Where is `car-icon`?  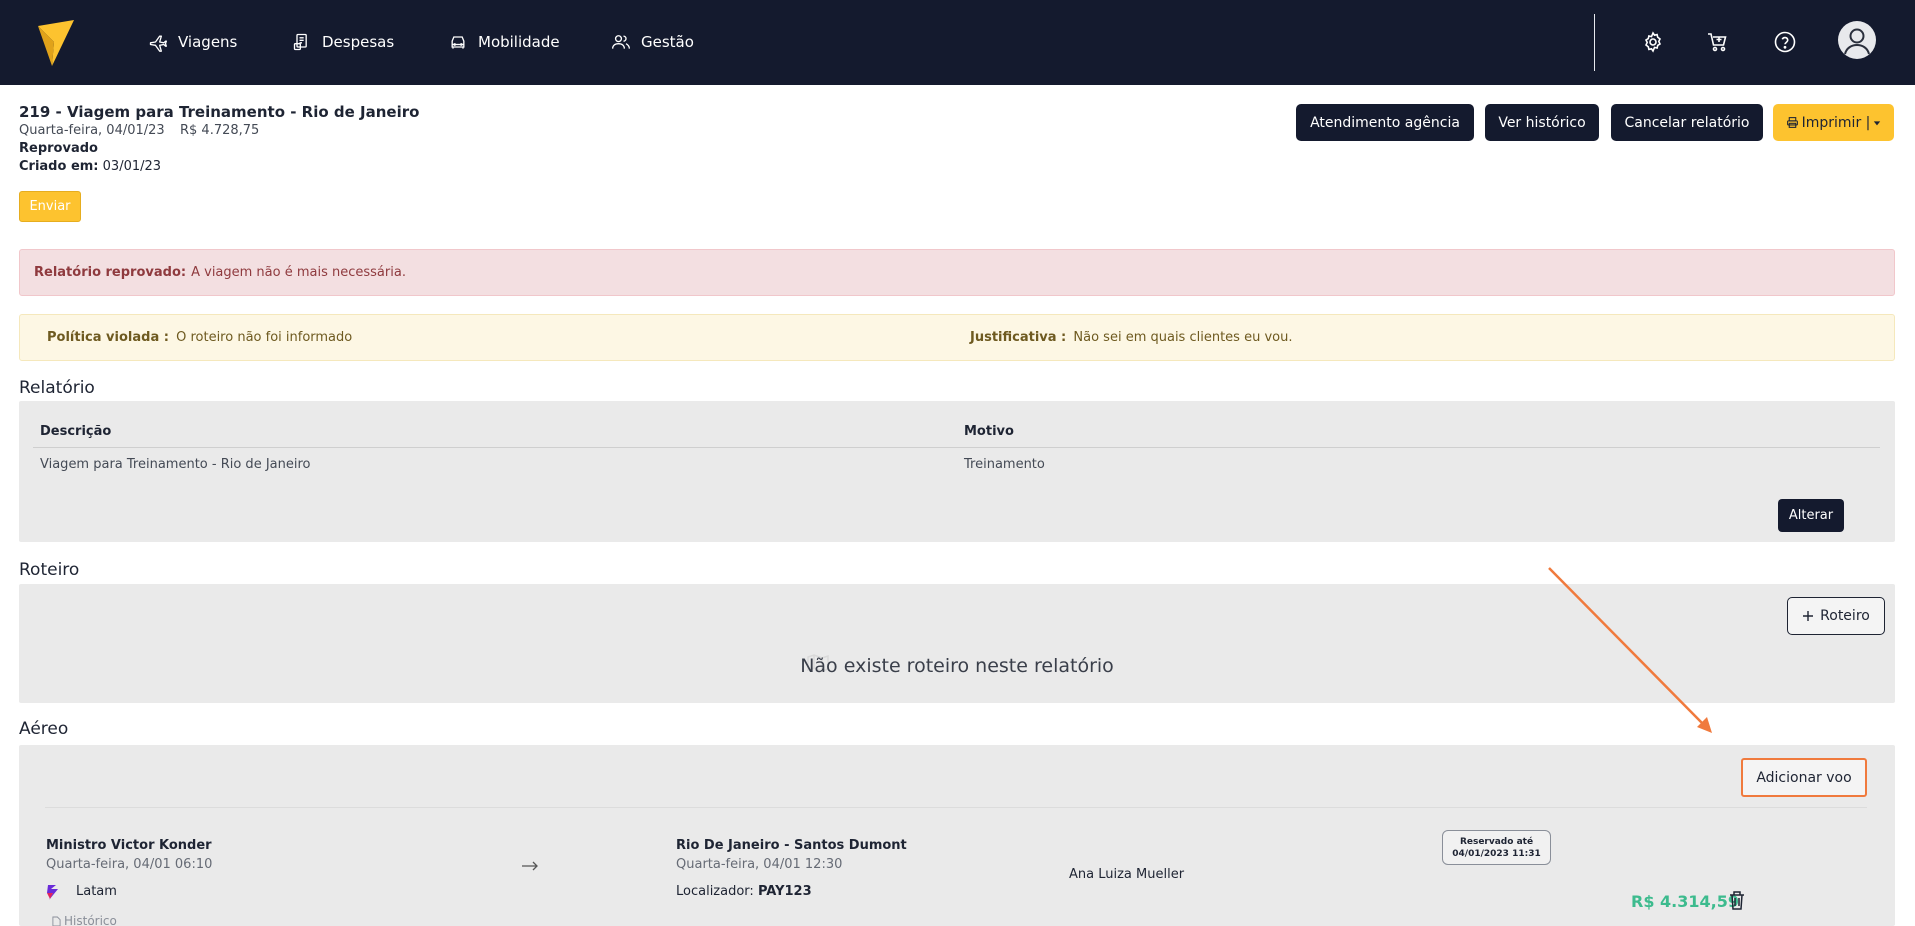 car-icon is located at coordinates (458, 42).